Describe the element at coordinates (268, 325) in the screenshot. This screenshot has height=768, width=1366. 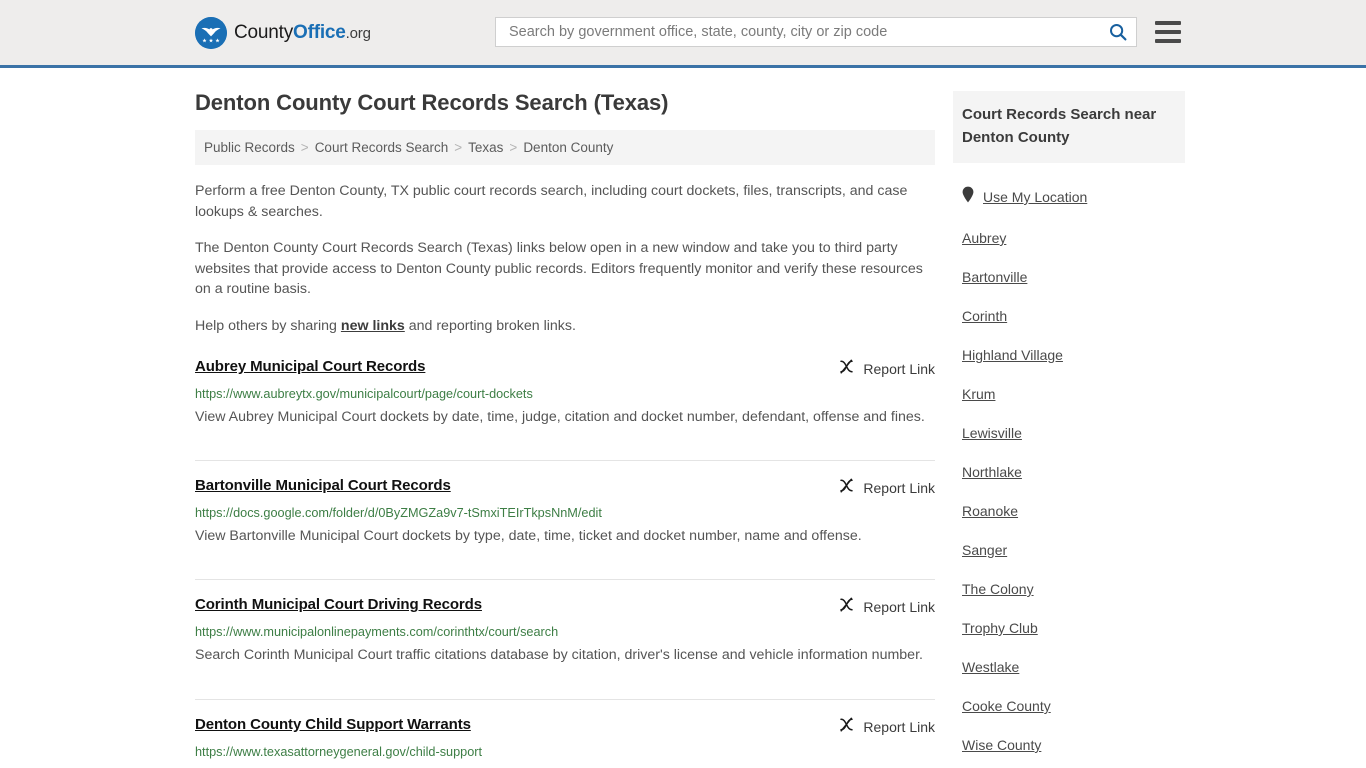
I see `intro-text-before-link: Help others by sharing` at that location.